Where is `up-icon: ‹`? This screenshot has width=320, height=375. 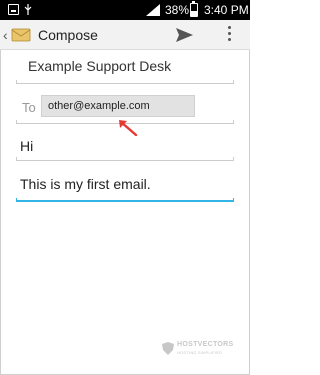
up-icon: ‹ is located at coordinates (5, 35).